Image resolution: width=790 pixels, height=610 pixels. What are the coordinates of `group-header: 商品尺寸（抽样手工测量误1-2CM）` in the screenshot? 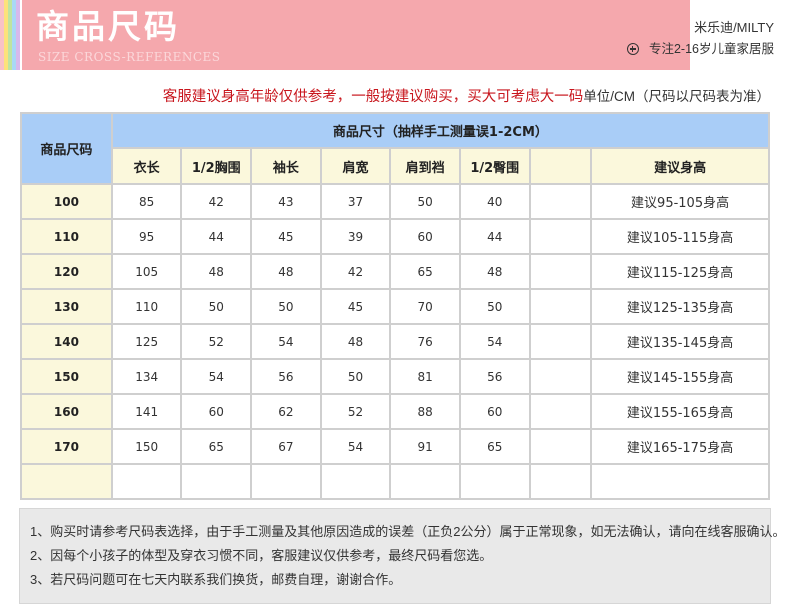 It's located at (440, 130).